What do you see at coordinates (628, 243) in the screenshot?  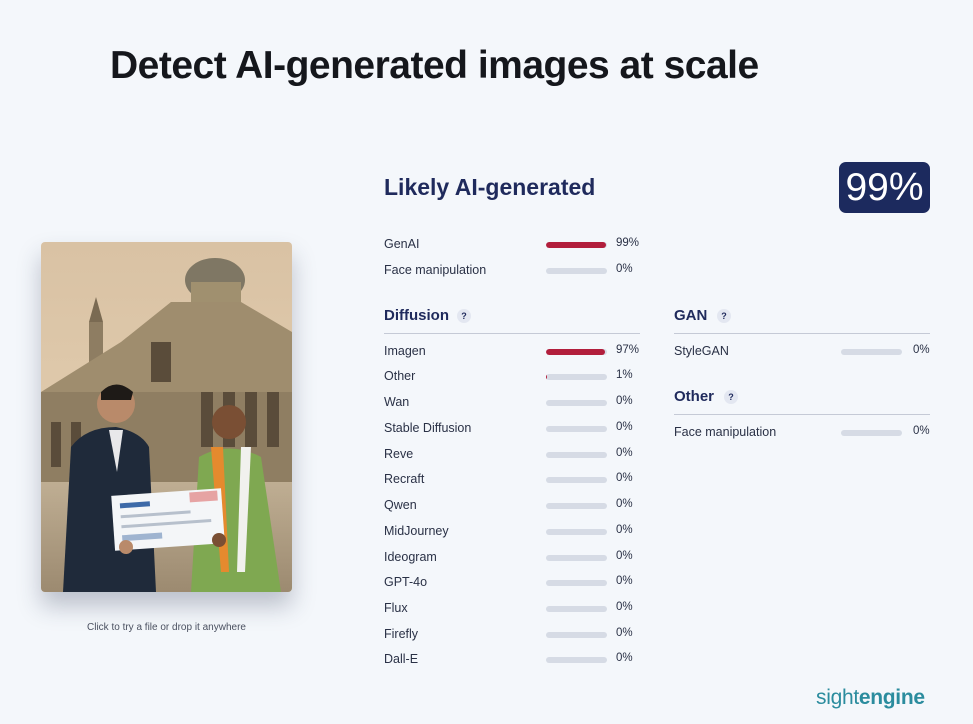 I see `score-percent: 99%` at bounding box center [628, 243].